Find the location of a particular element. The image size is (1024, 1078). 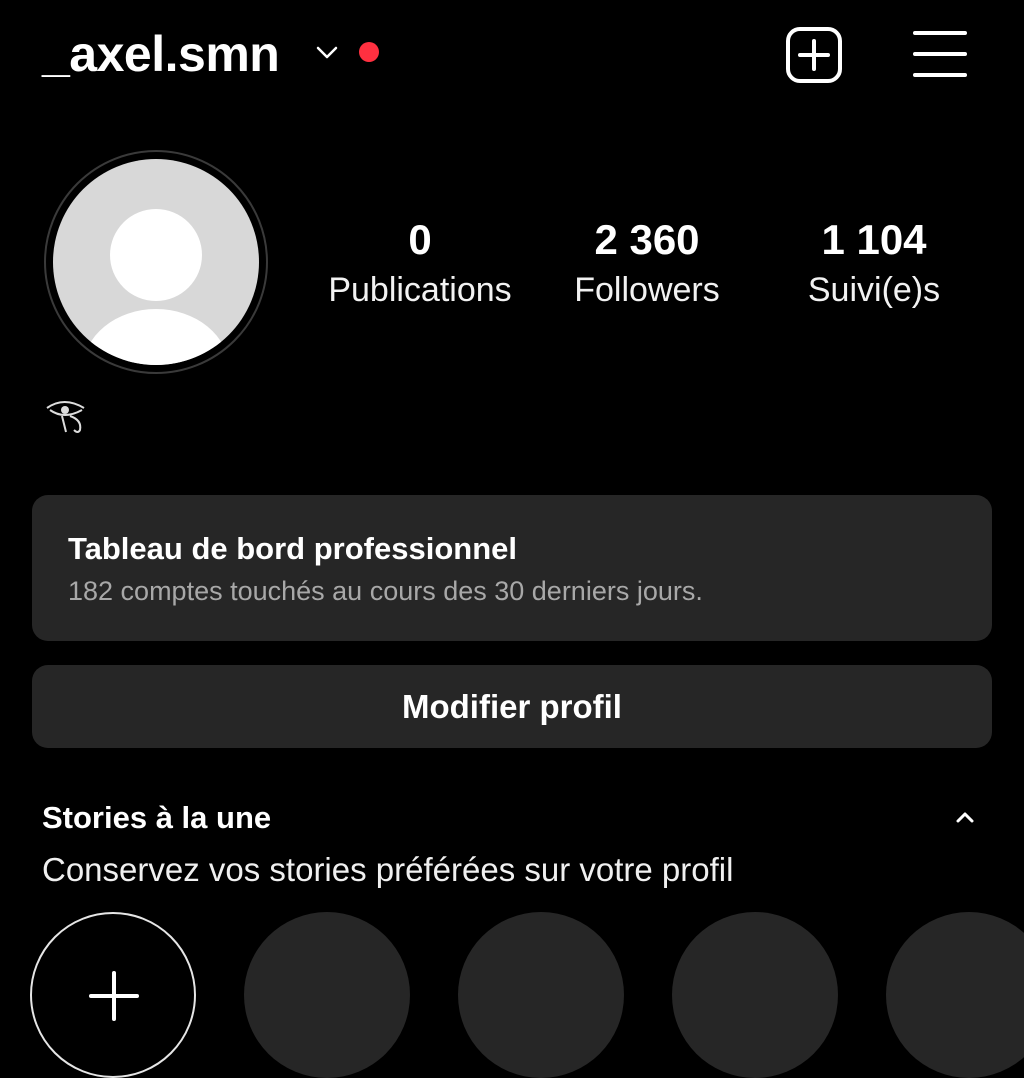

chevron-up-icon is located at coordinates (965, 817).